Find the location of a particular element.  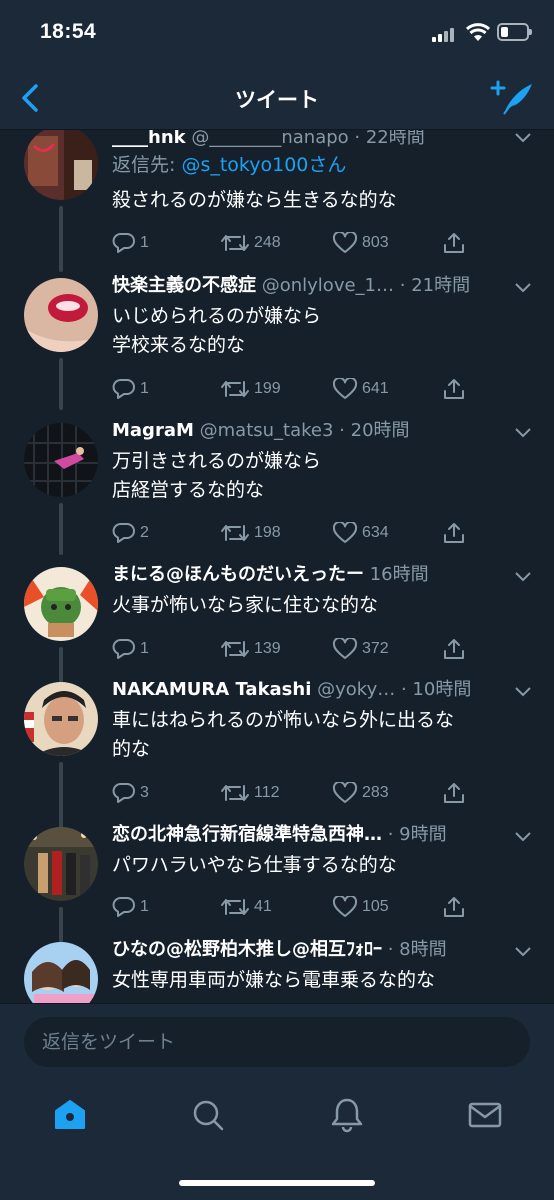

like-button: 105 is located at coordinates (360, 907).